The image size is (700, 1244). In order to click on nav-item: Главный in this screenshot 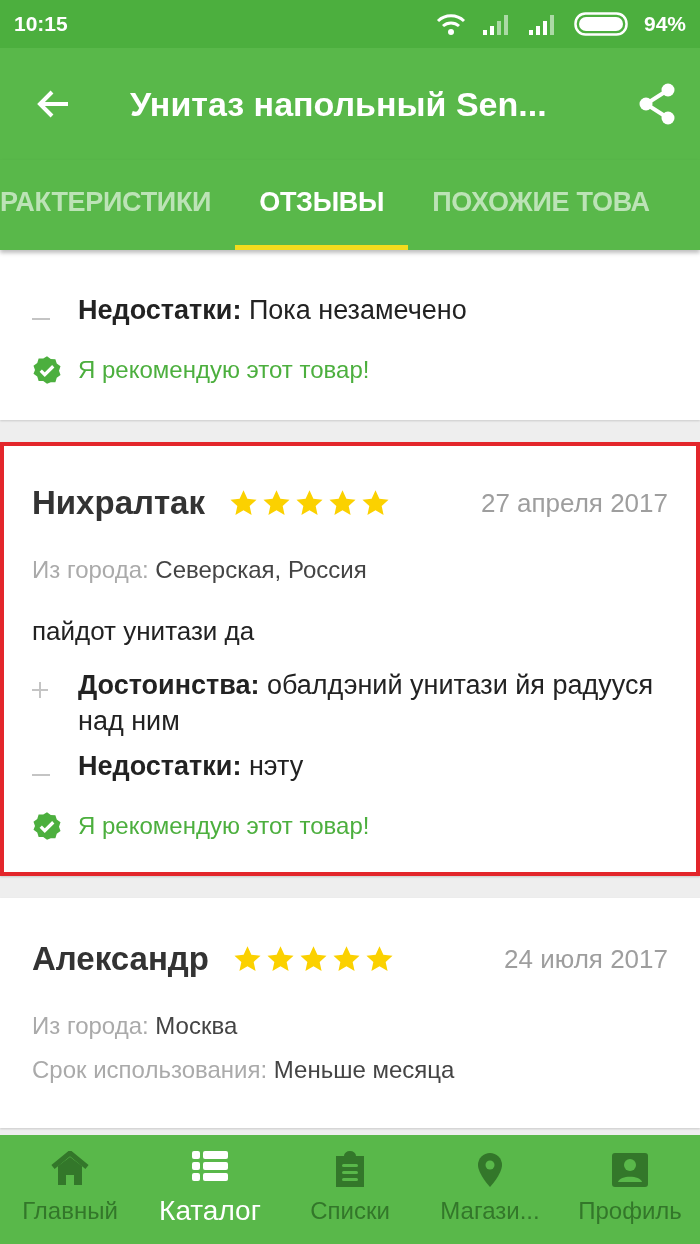, I will do `click(70, 1189)`.